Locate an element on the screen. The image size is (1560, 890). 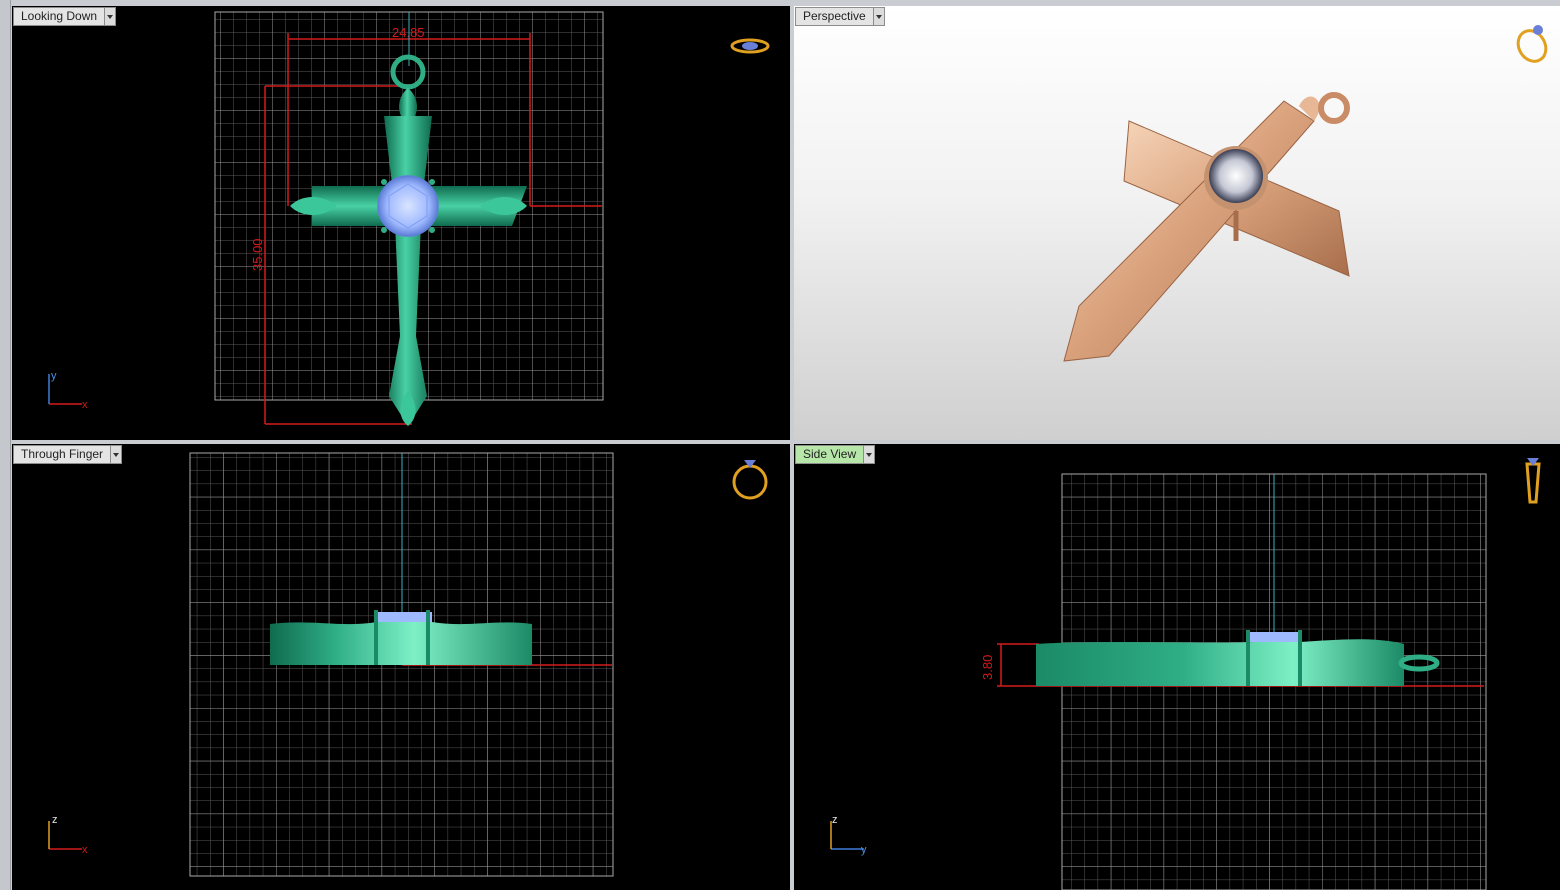
dimension-height-label: 35.00 is located at coordinates (257, 254).